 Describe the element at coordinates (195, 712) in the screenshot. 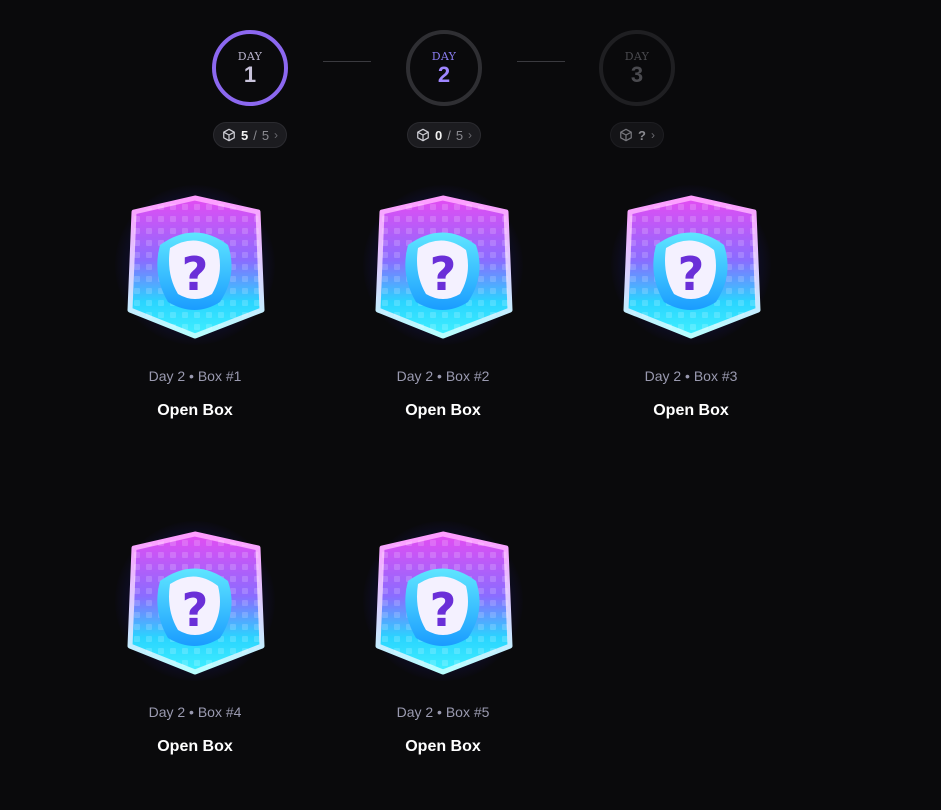

I see `box-caption: Day 2 • Box #4` at that location.